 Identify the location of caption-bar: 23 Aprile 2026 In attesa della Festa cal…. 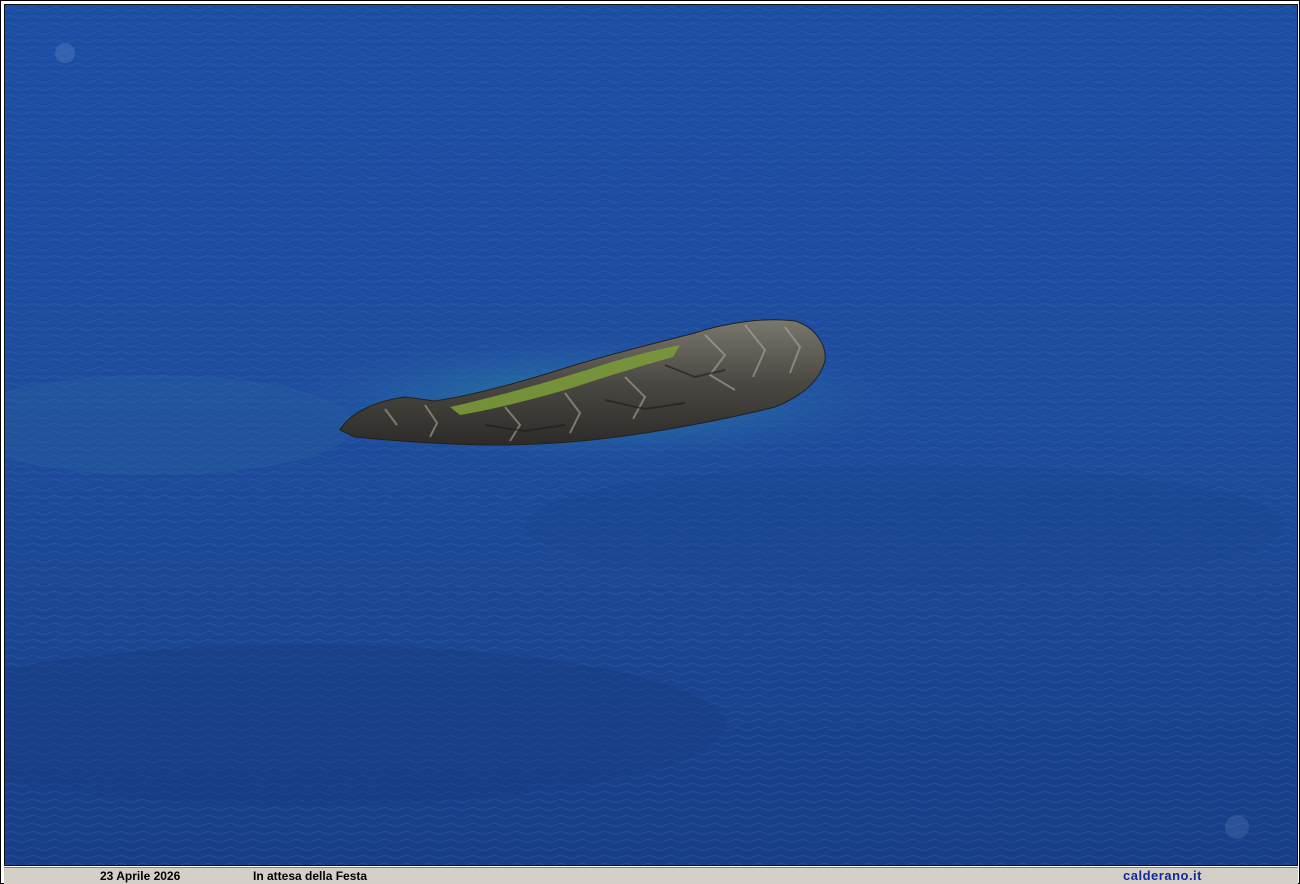
(651, 875).